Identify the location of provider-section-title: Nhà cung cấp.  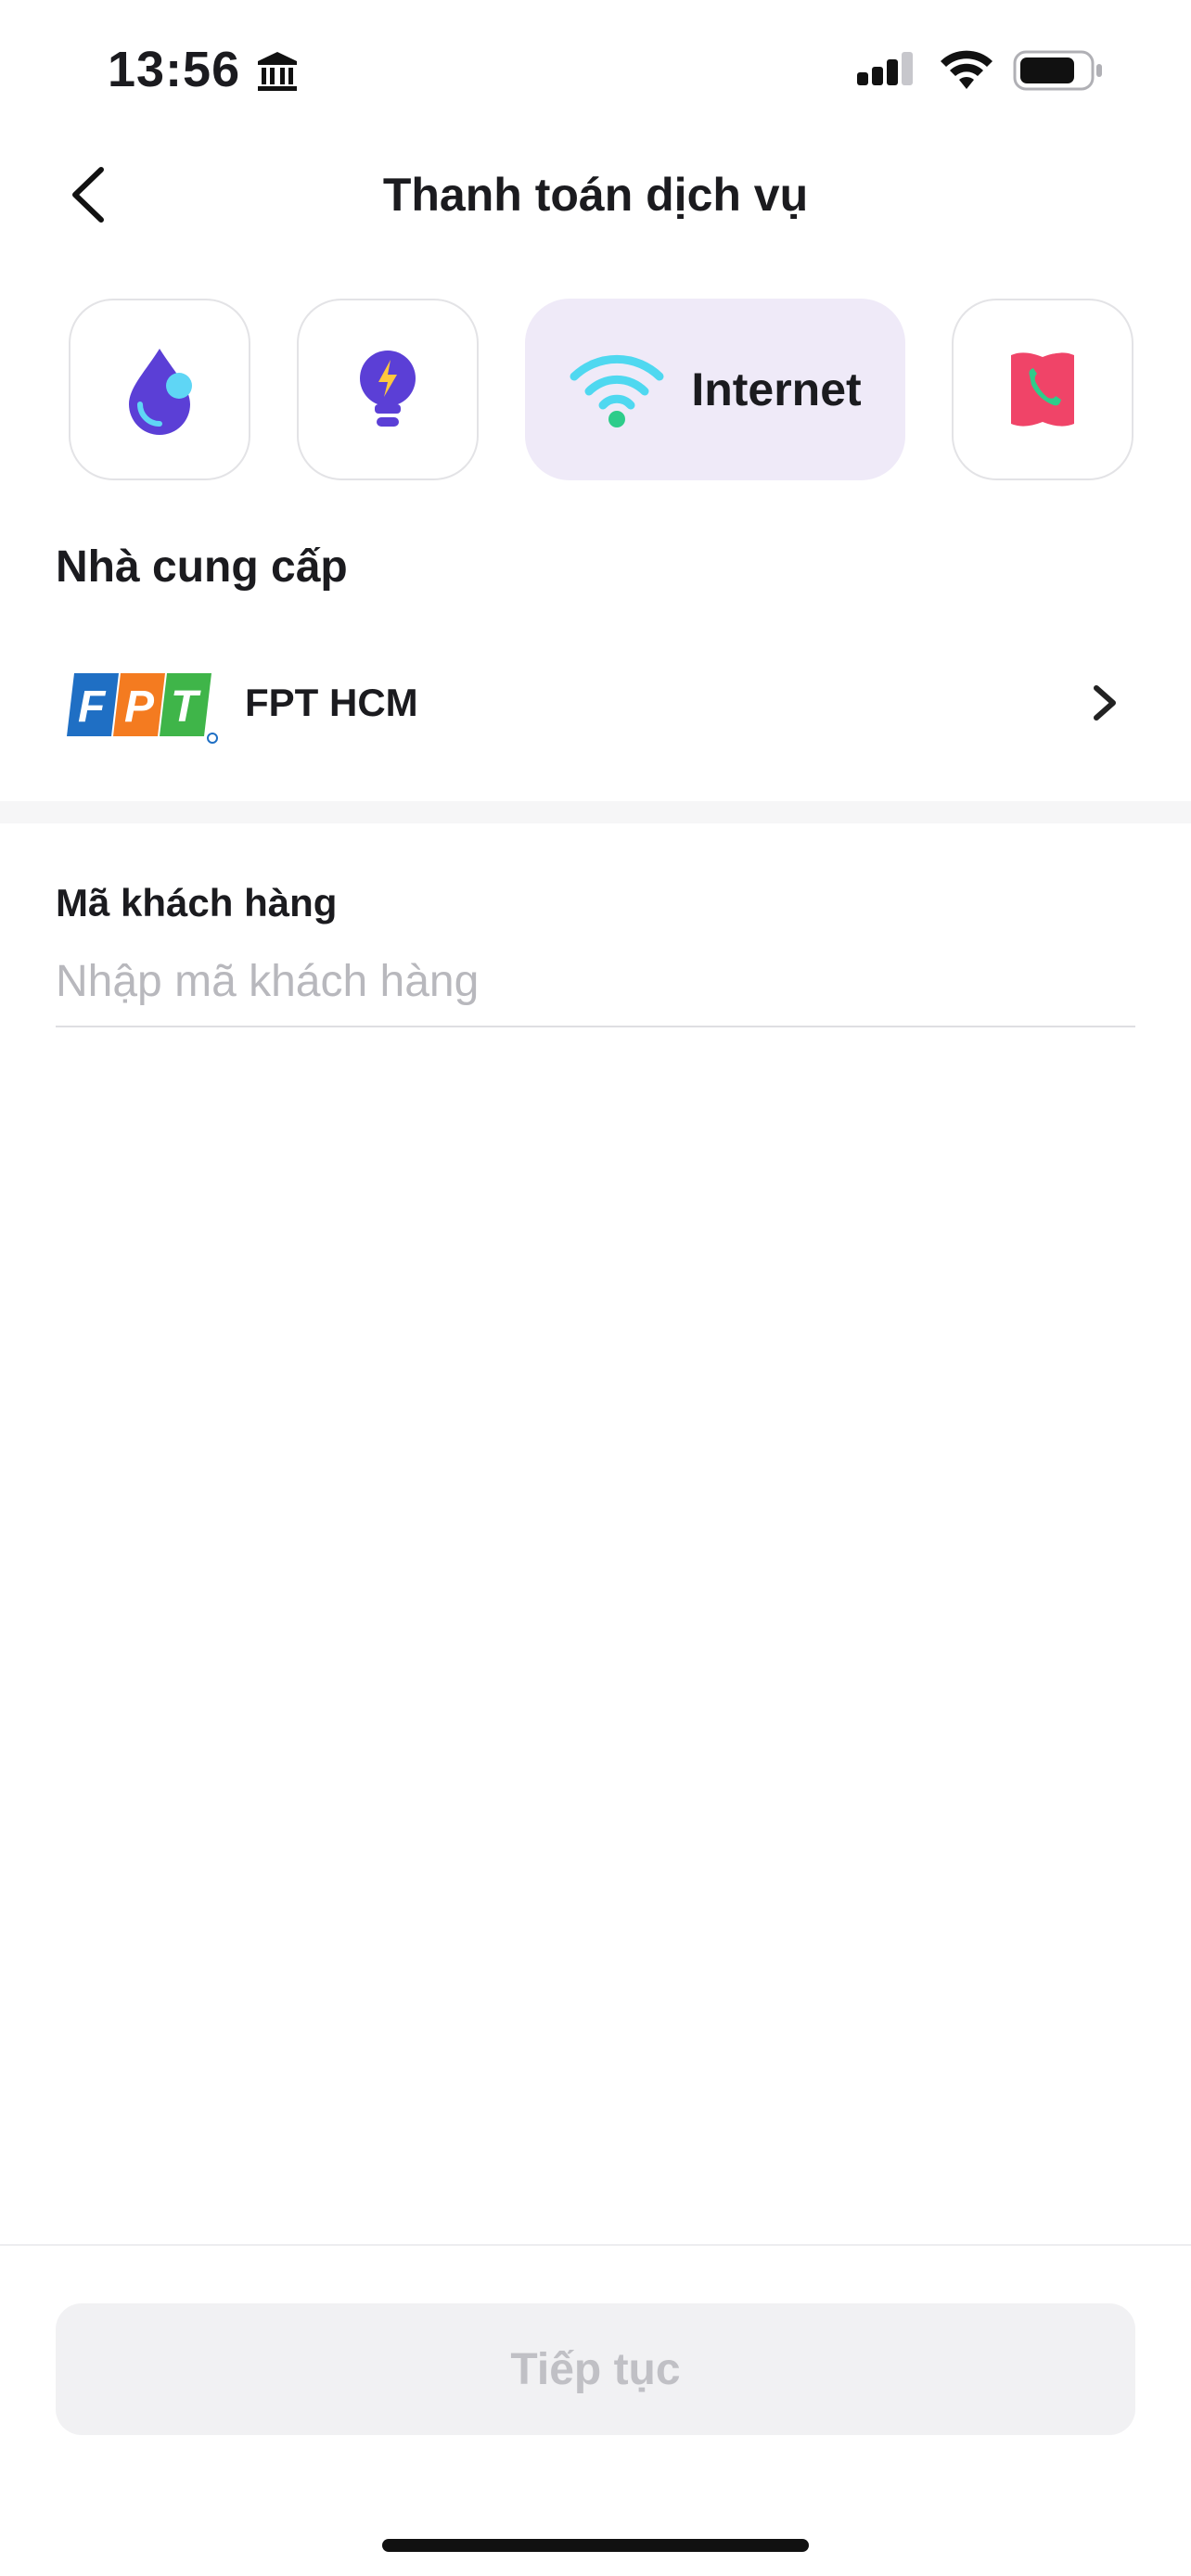
(202, 567).